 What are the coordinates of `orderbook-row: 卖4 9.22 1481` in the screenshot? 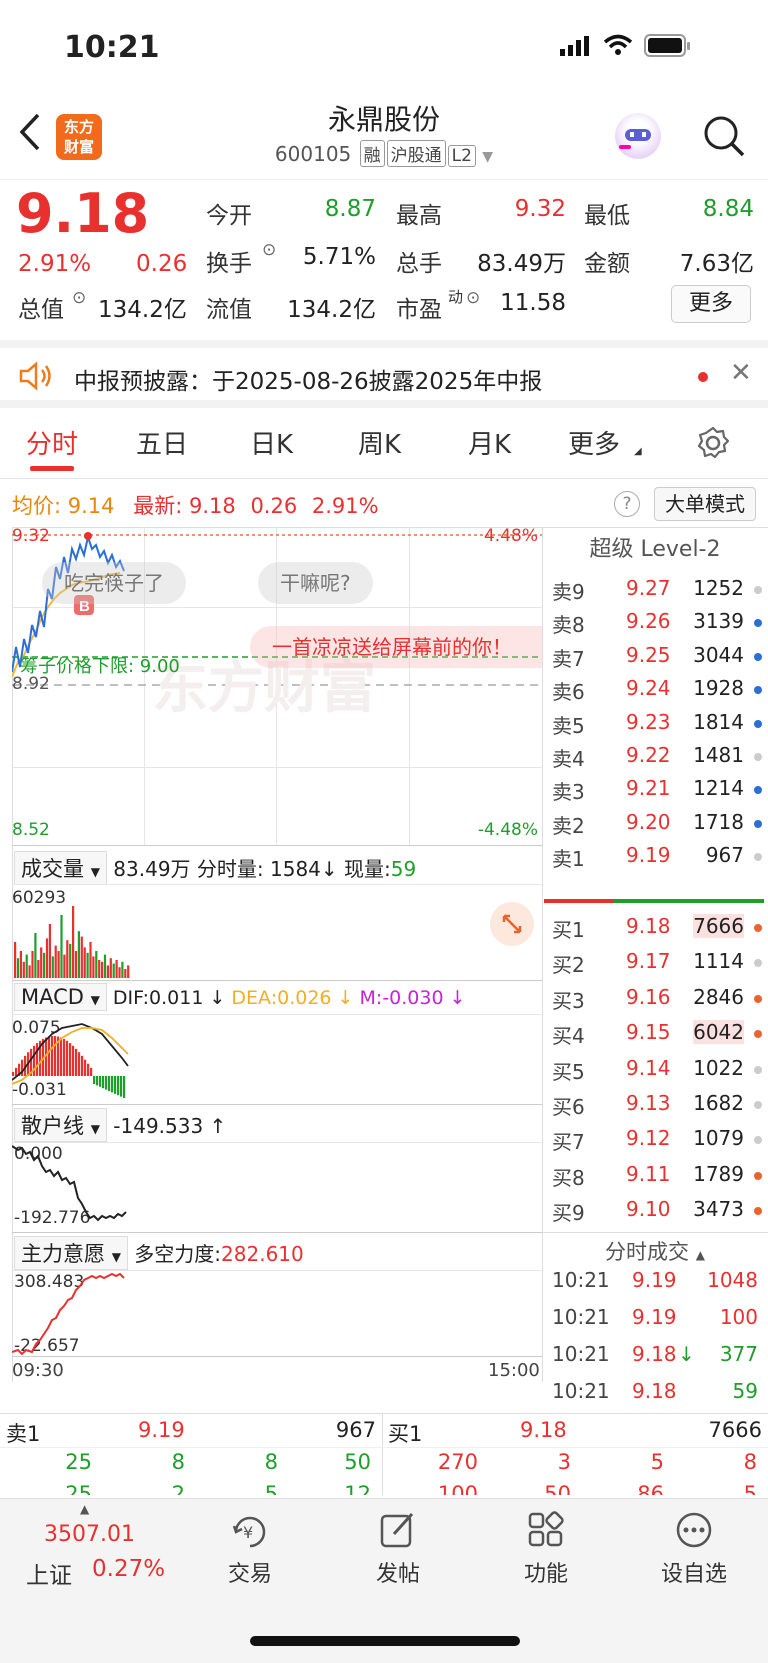 It's located at (660, 756).